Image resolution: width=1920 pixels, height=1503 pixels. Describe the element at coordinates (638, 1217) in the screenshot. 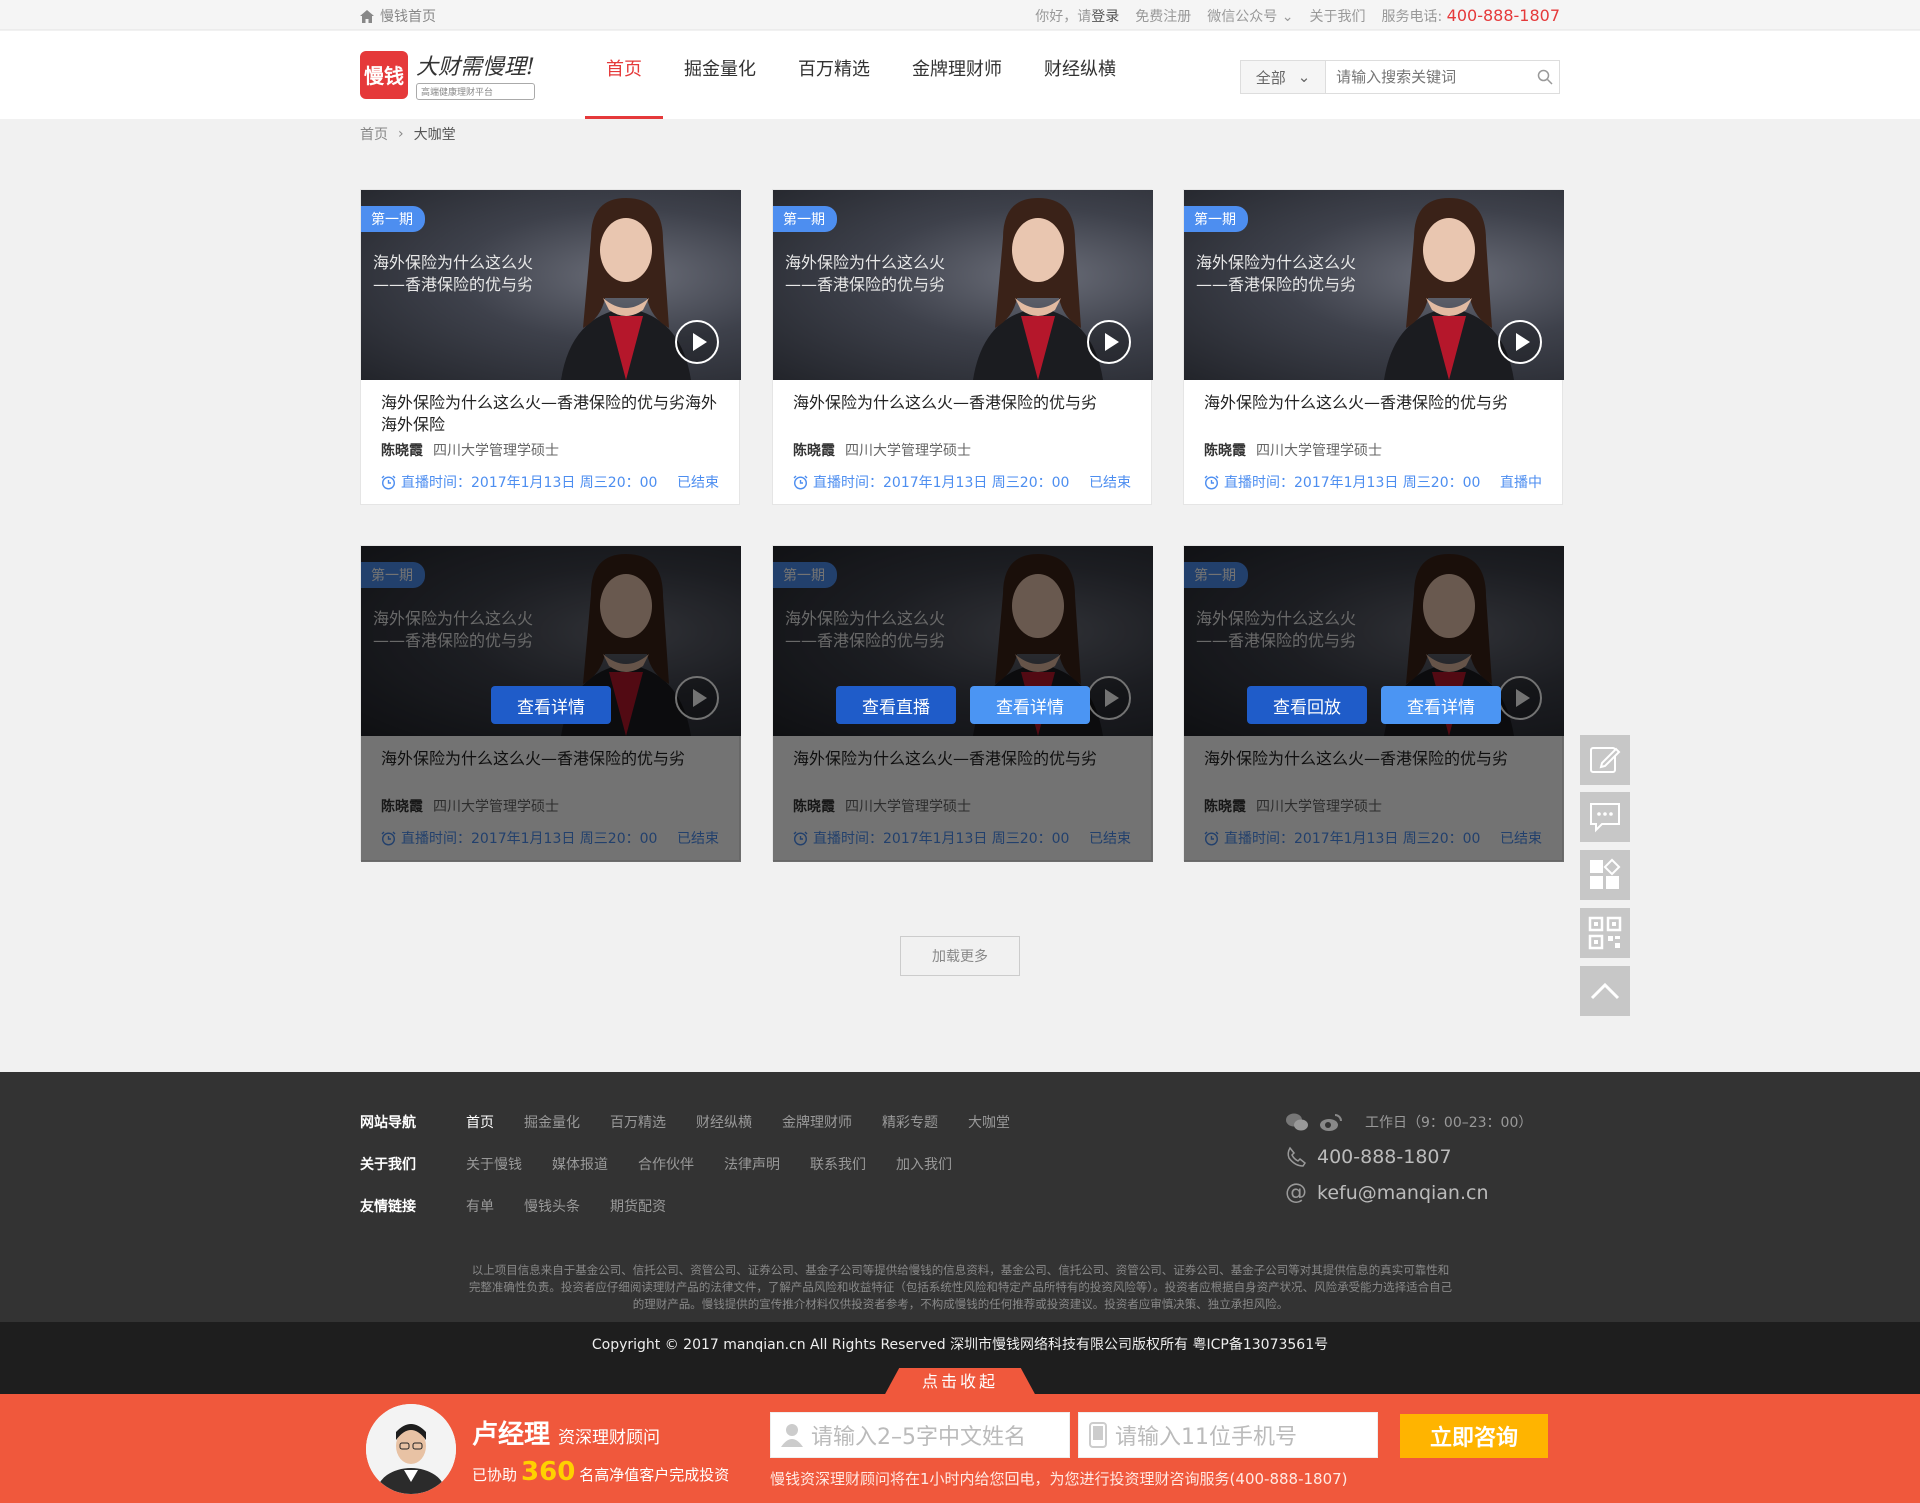

I see `footer-link: 期货配资` at that location.